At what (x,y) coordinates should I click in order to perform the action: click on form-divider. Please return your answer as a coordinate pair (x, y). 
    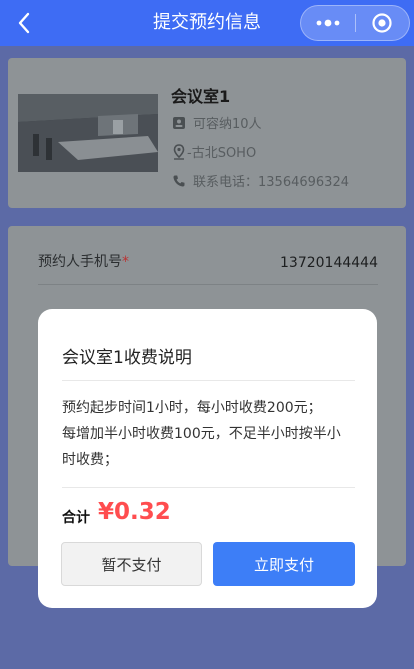
    Looking at the image, I should click on (208, 284).